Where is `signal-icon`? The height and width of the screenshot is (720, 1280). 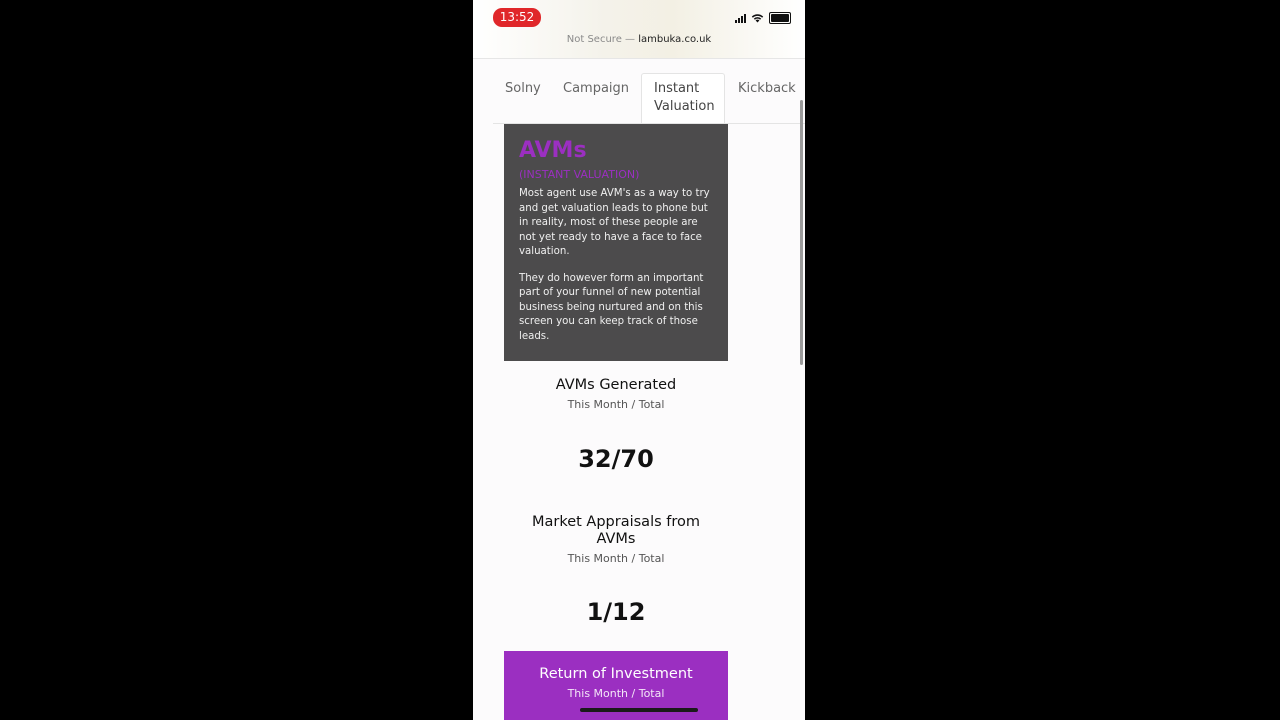
signal-icon is located at coordinates (740, 18).